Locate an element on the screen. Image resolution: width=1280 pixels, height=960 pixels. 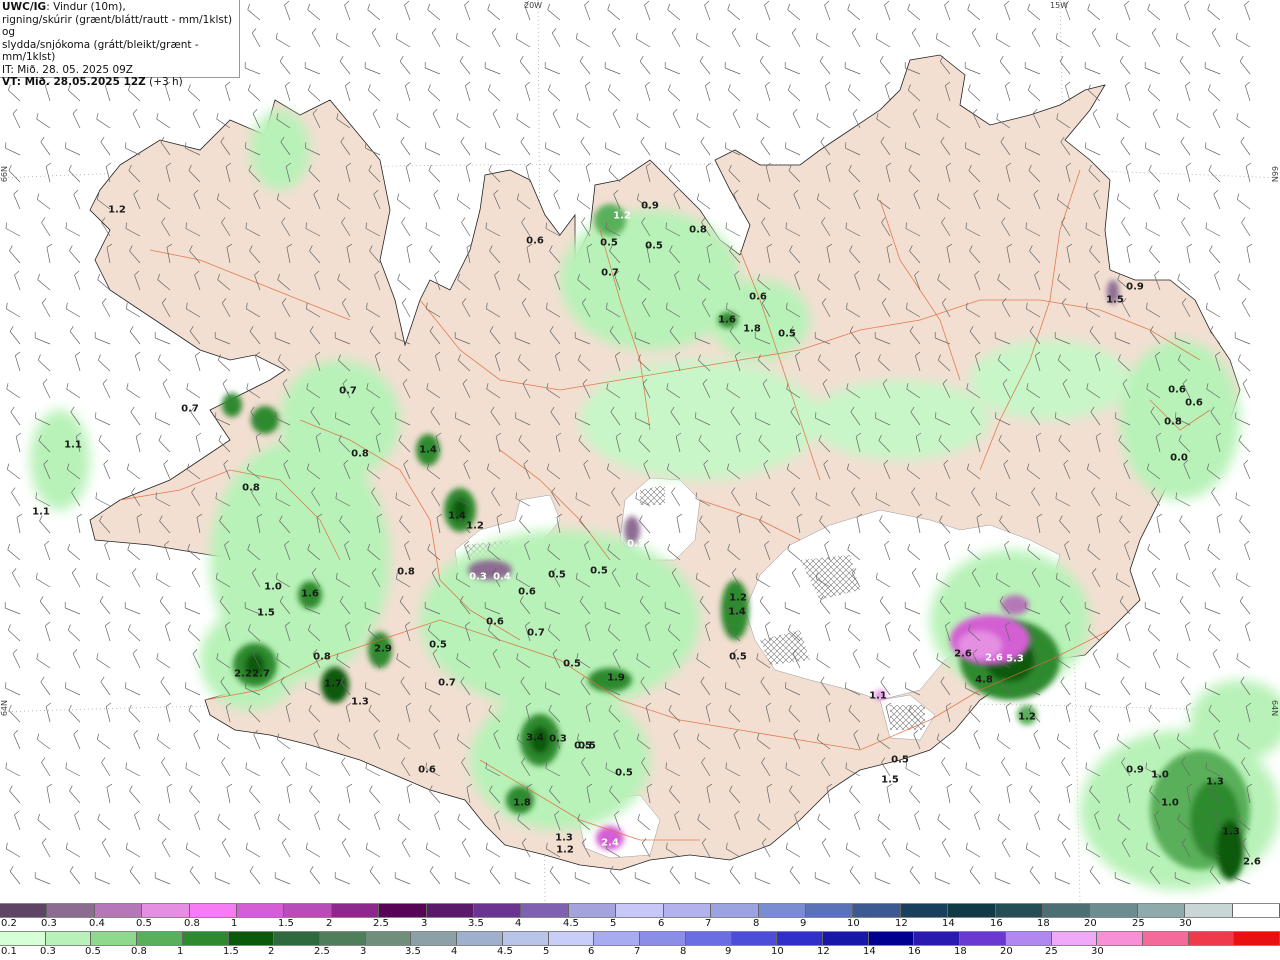
legend-tick-label: 6 is located at coordinates (661, 923).